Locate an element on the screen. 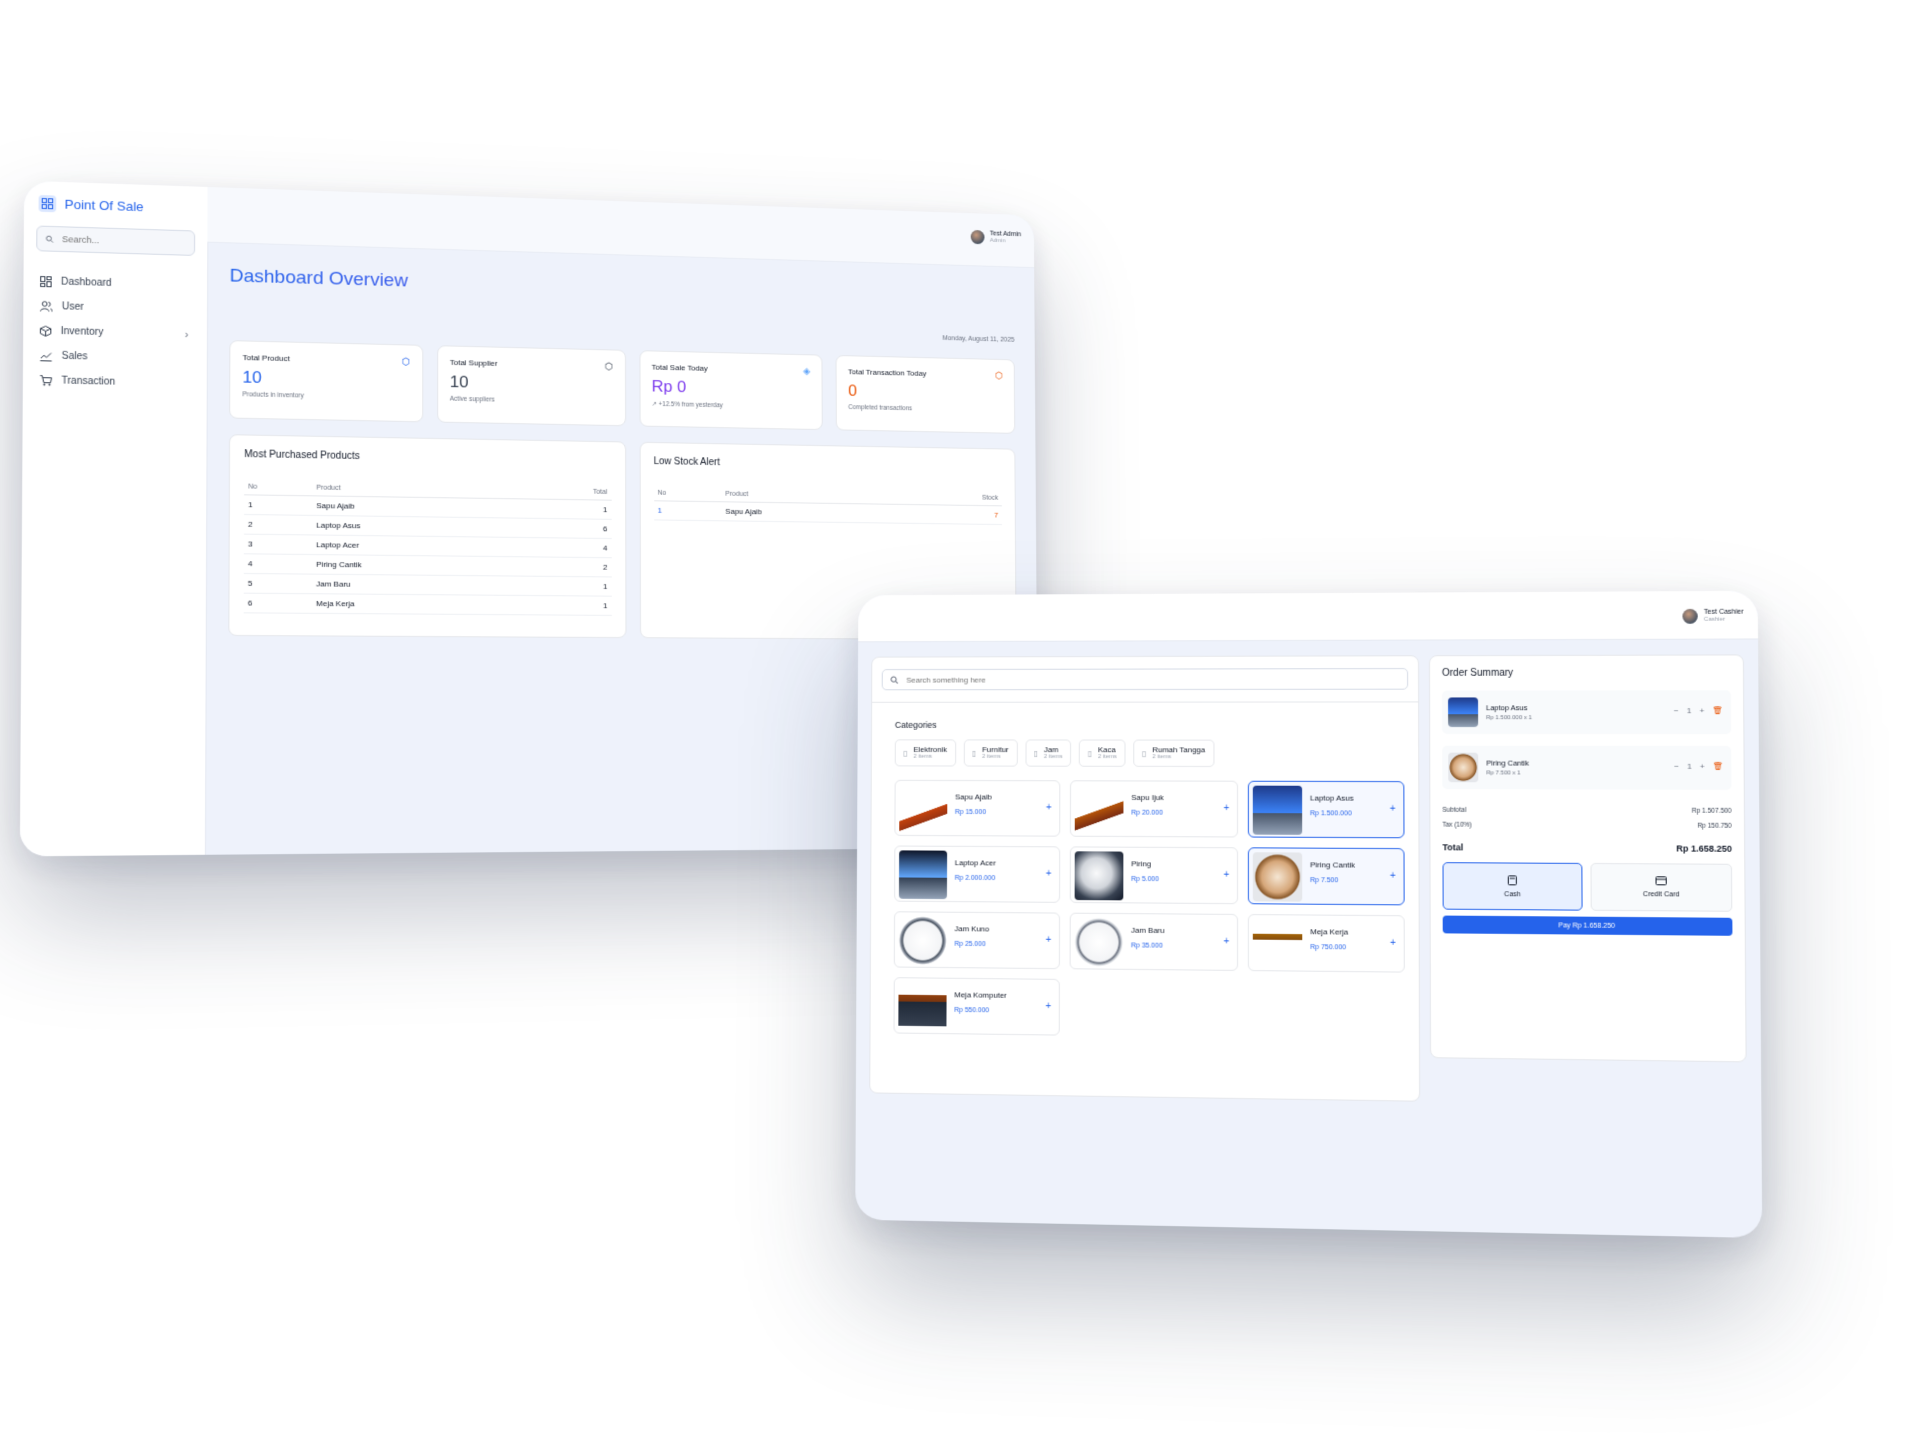 This screenshot has width=1920, height=1440. plate-thumbnail is located at coordinates (1277, 877).